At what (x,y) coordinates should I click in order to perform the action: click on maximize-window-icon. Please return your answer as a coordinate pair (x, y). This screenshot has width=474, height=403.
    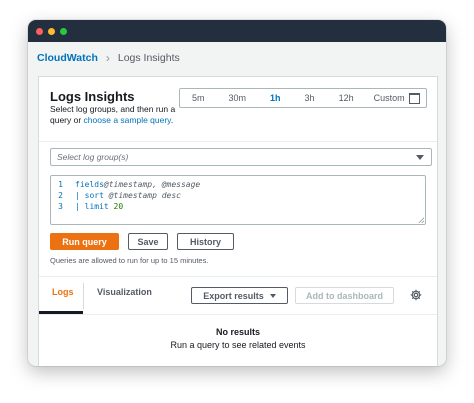
    Looking at the image, I should click on (63, 31).